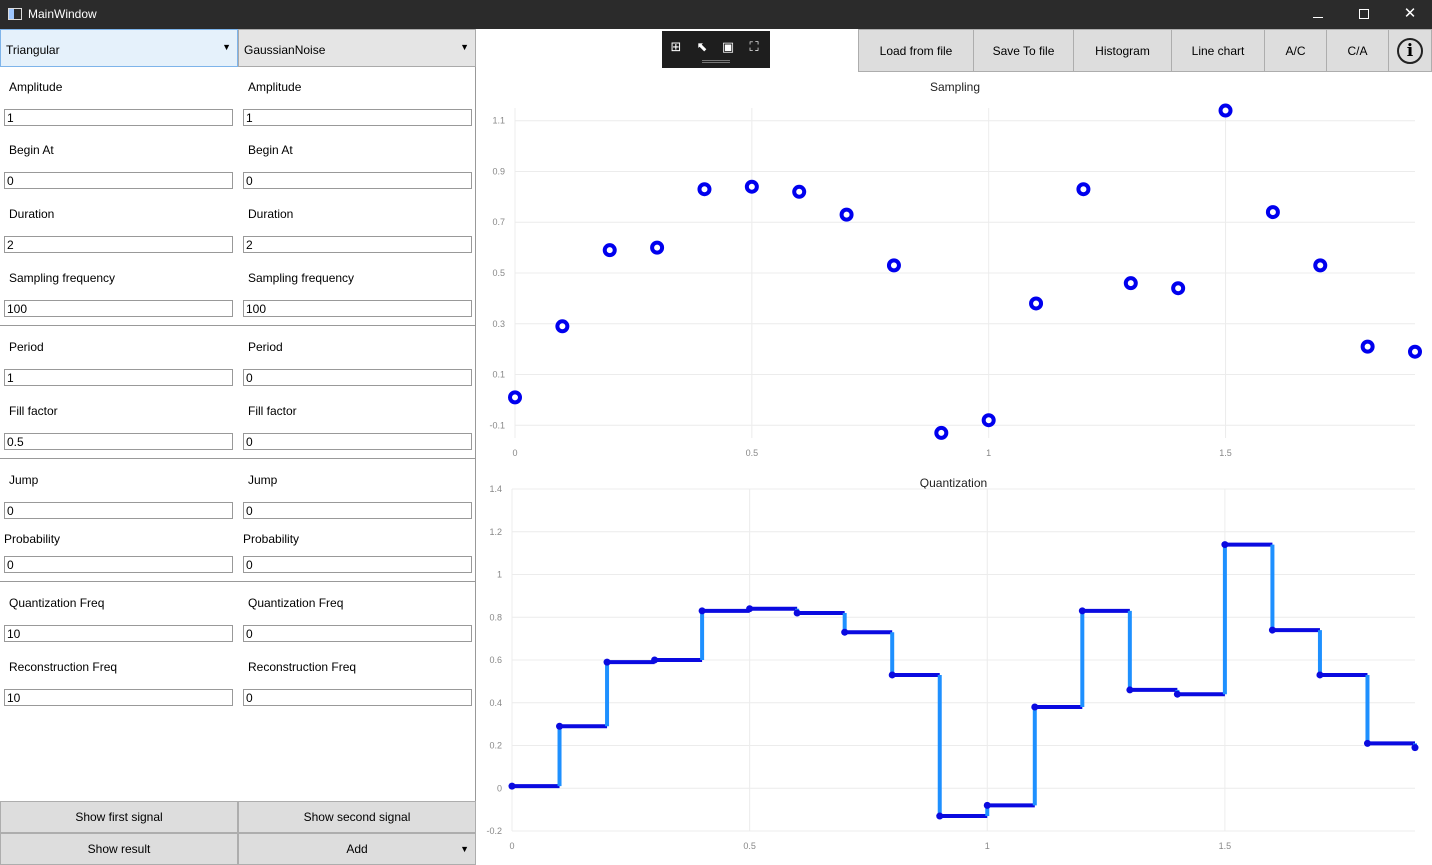 The height and width of the screenshot is (865, 1432). What do you see at coordinates (498, 171) in the screenshot?
I see `y-tick-label: 0.9` at bounding box center [498, 171].